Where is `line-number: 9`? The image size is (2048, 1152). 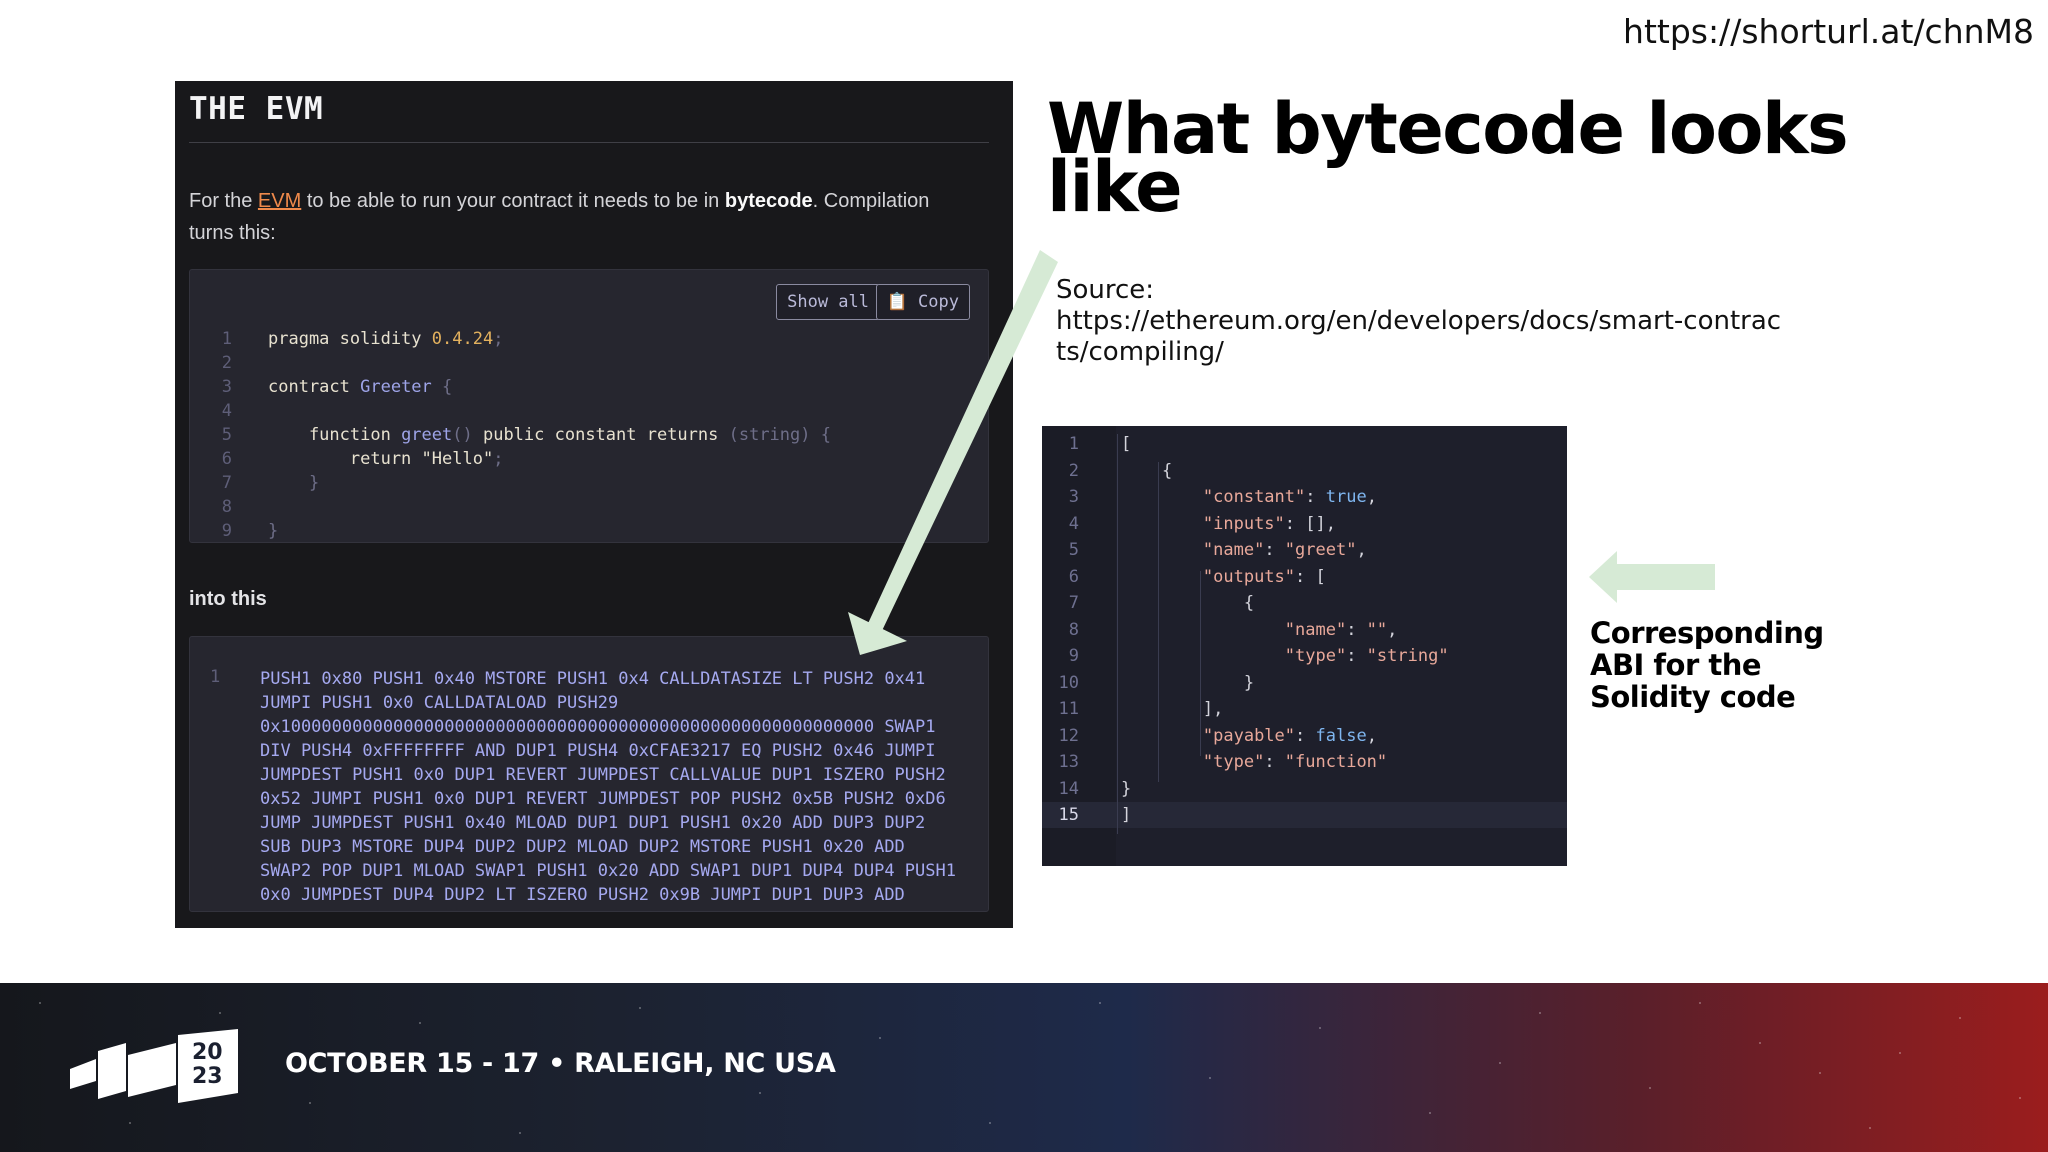 line-number: 9 is located at coordinates (226, 531).